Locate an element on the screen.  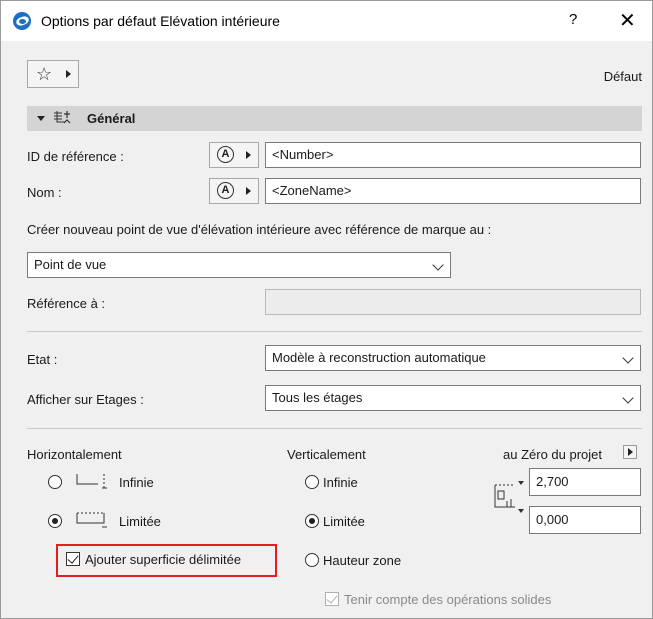
default-label: Défaut is located at coordinates (622, 76).